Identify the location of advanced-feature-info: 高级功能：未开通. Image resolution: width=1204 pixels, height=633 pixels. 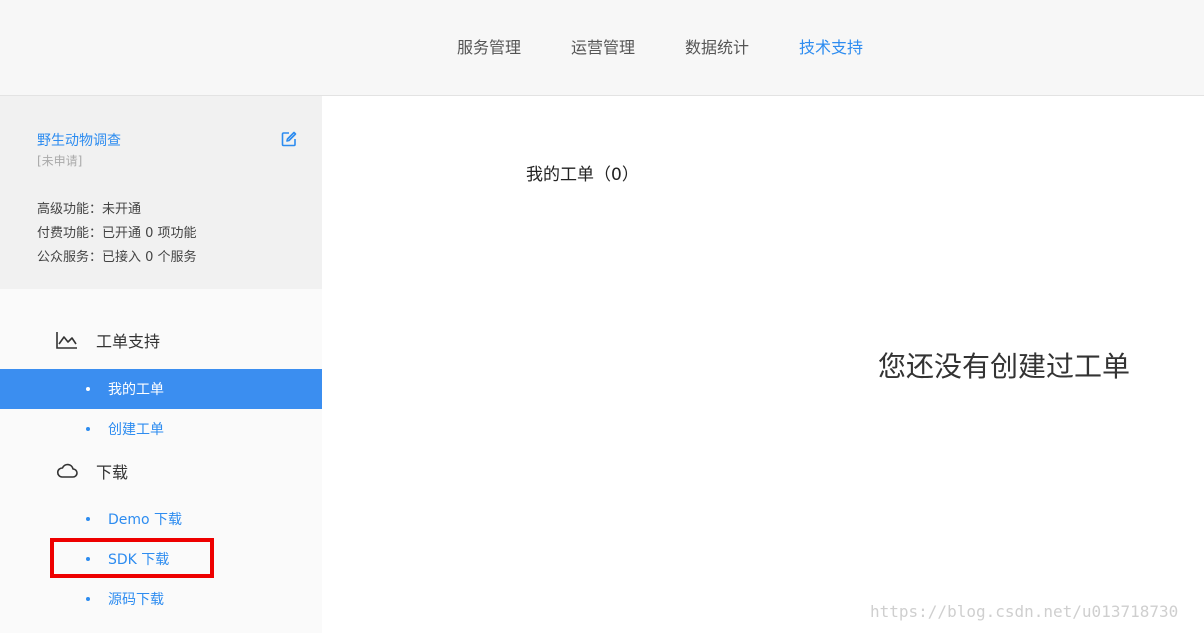
(89, 209).